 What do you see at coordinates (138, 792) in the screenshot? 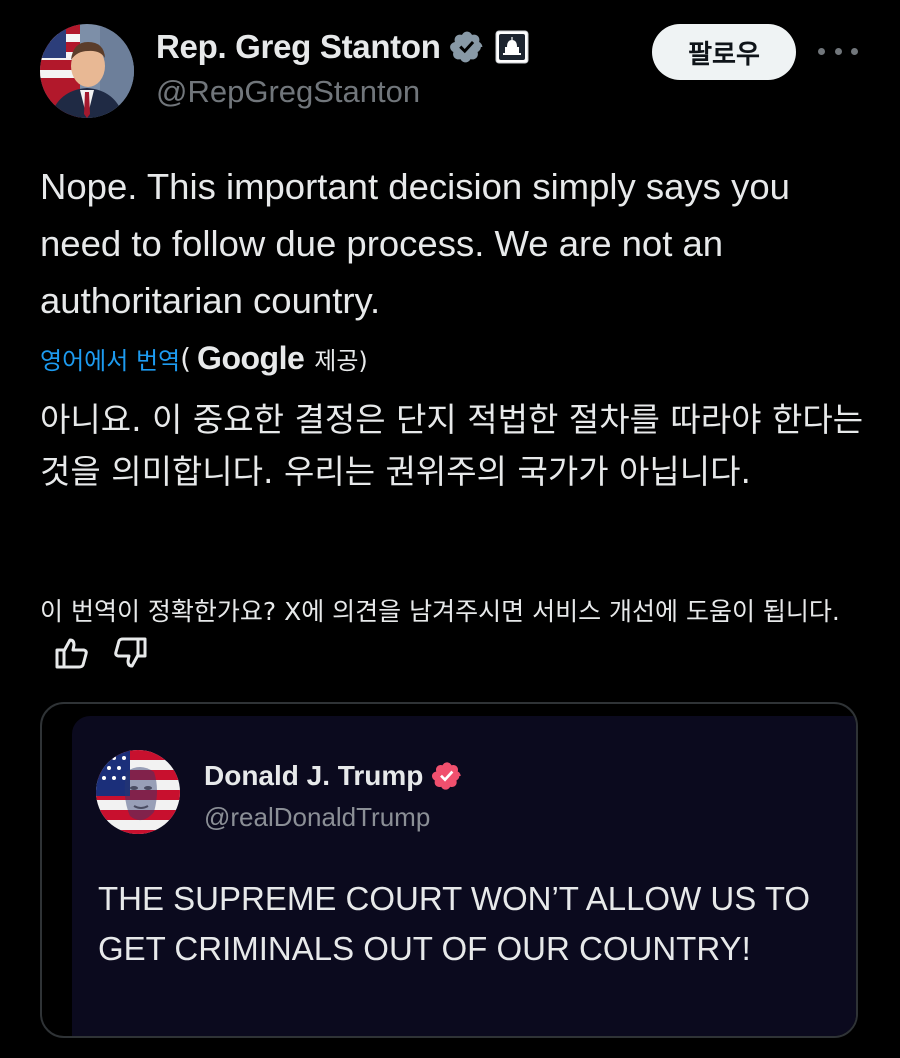
I see `quoted-author-avatar` at bounding box center [138, 792].